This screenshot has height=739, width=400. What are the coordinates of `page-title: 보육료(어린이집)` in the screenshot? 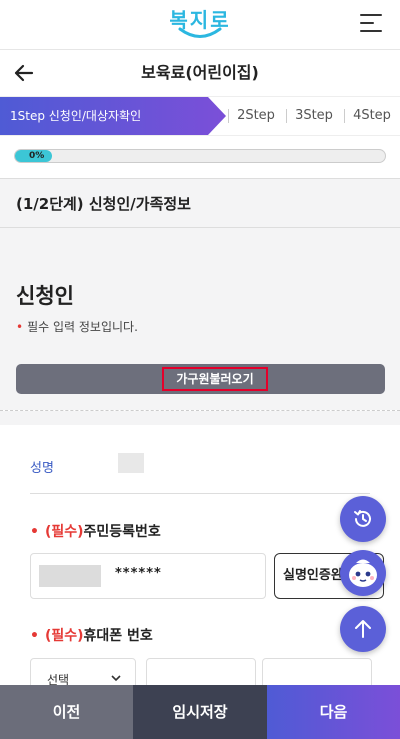 It's located at (200, 72).